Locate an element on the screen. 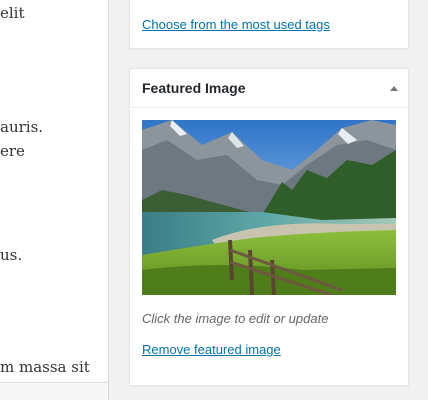  featured-image-title: Featured Image is located at coordinates (194, 88).